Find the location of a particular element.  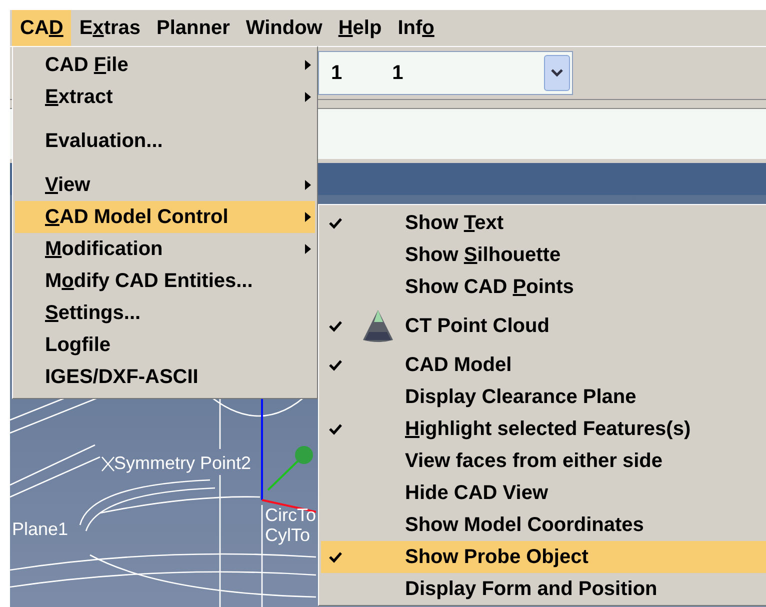

menu-item: IGES/DXF-ASCII is located at coordinates (165, 377).